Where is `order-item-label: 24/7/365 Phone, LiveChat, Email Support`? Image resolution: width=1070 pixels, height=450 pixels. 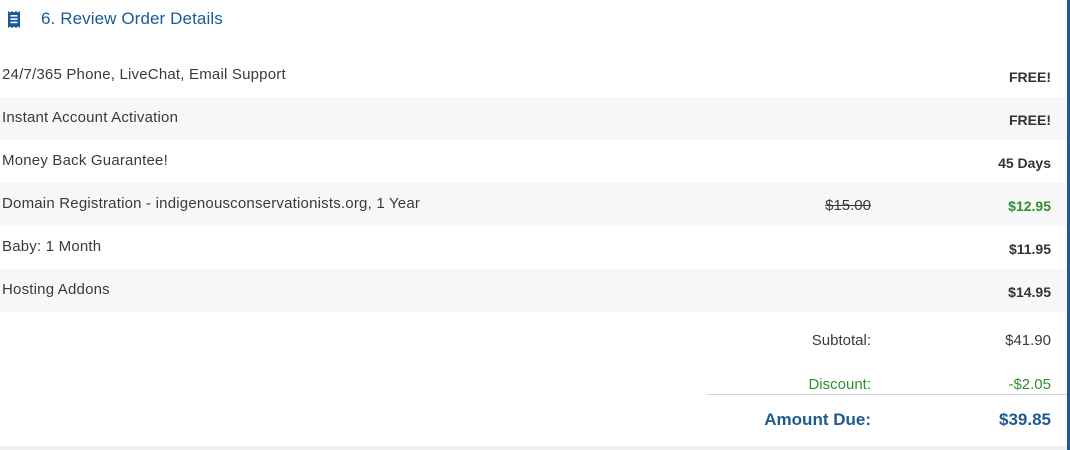
order-item-label: 24/7/365 Phone, LiveChat, Email Support is located at coordinates (144, 74).